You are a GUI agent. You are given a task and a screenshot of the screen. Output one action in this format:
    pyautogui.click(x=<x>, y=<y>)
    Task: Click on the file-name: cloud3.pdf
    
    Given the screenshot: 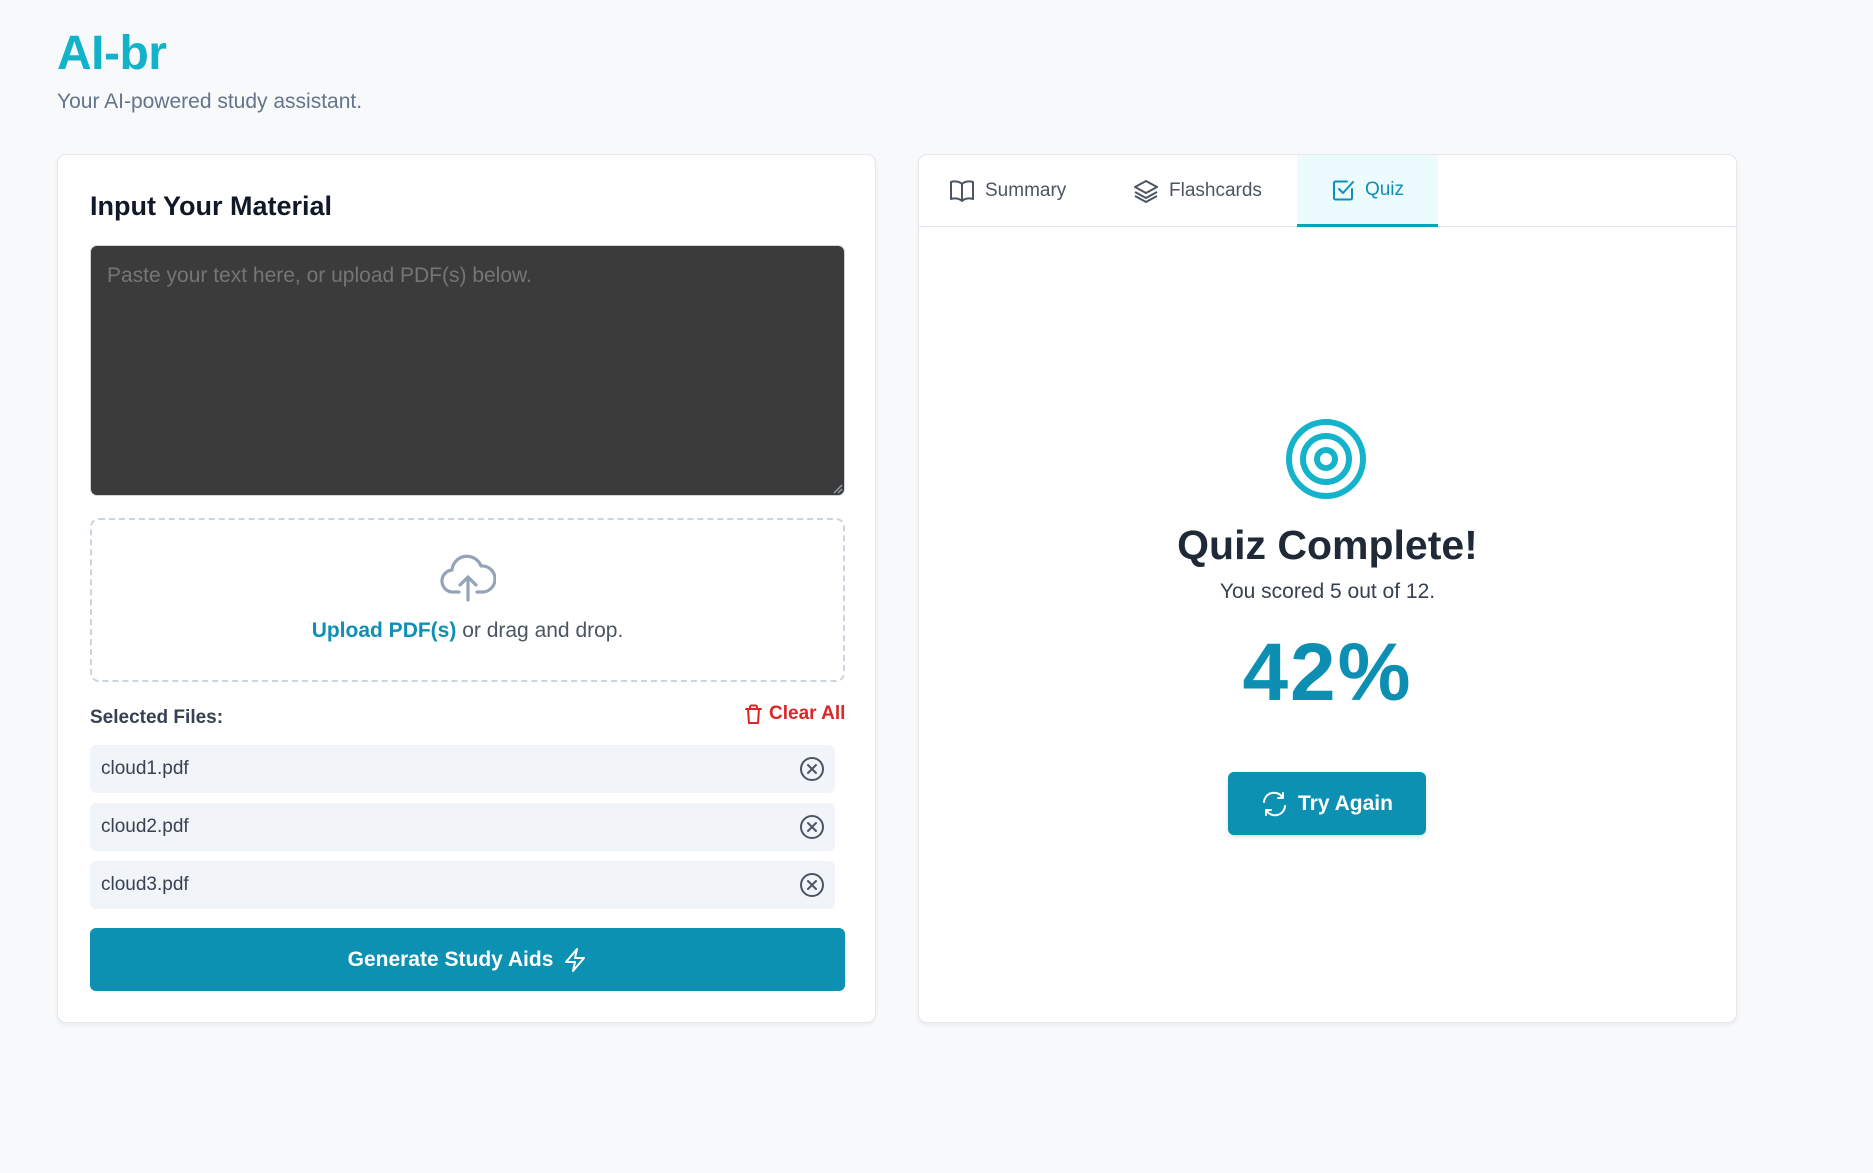 What is the action you would take?
    pyautogui.click(x=145, y=884)
    